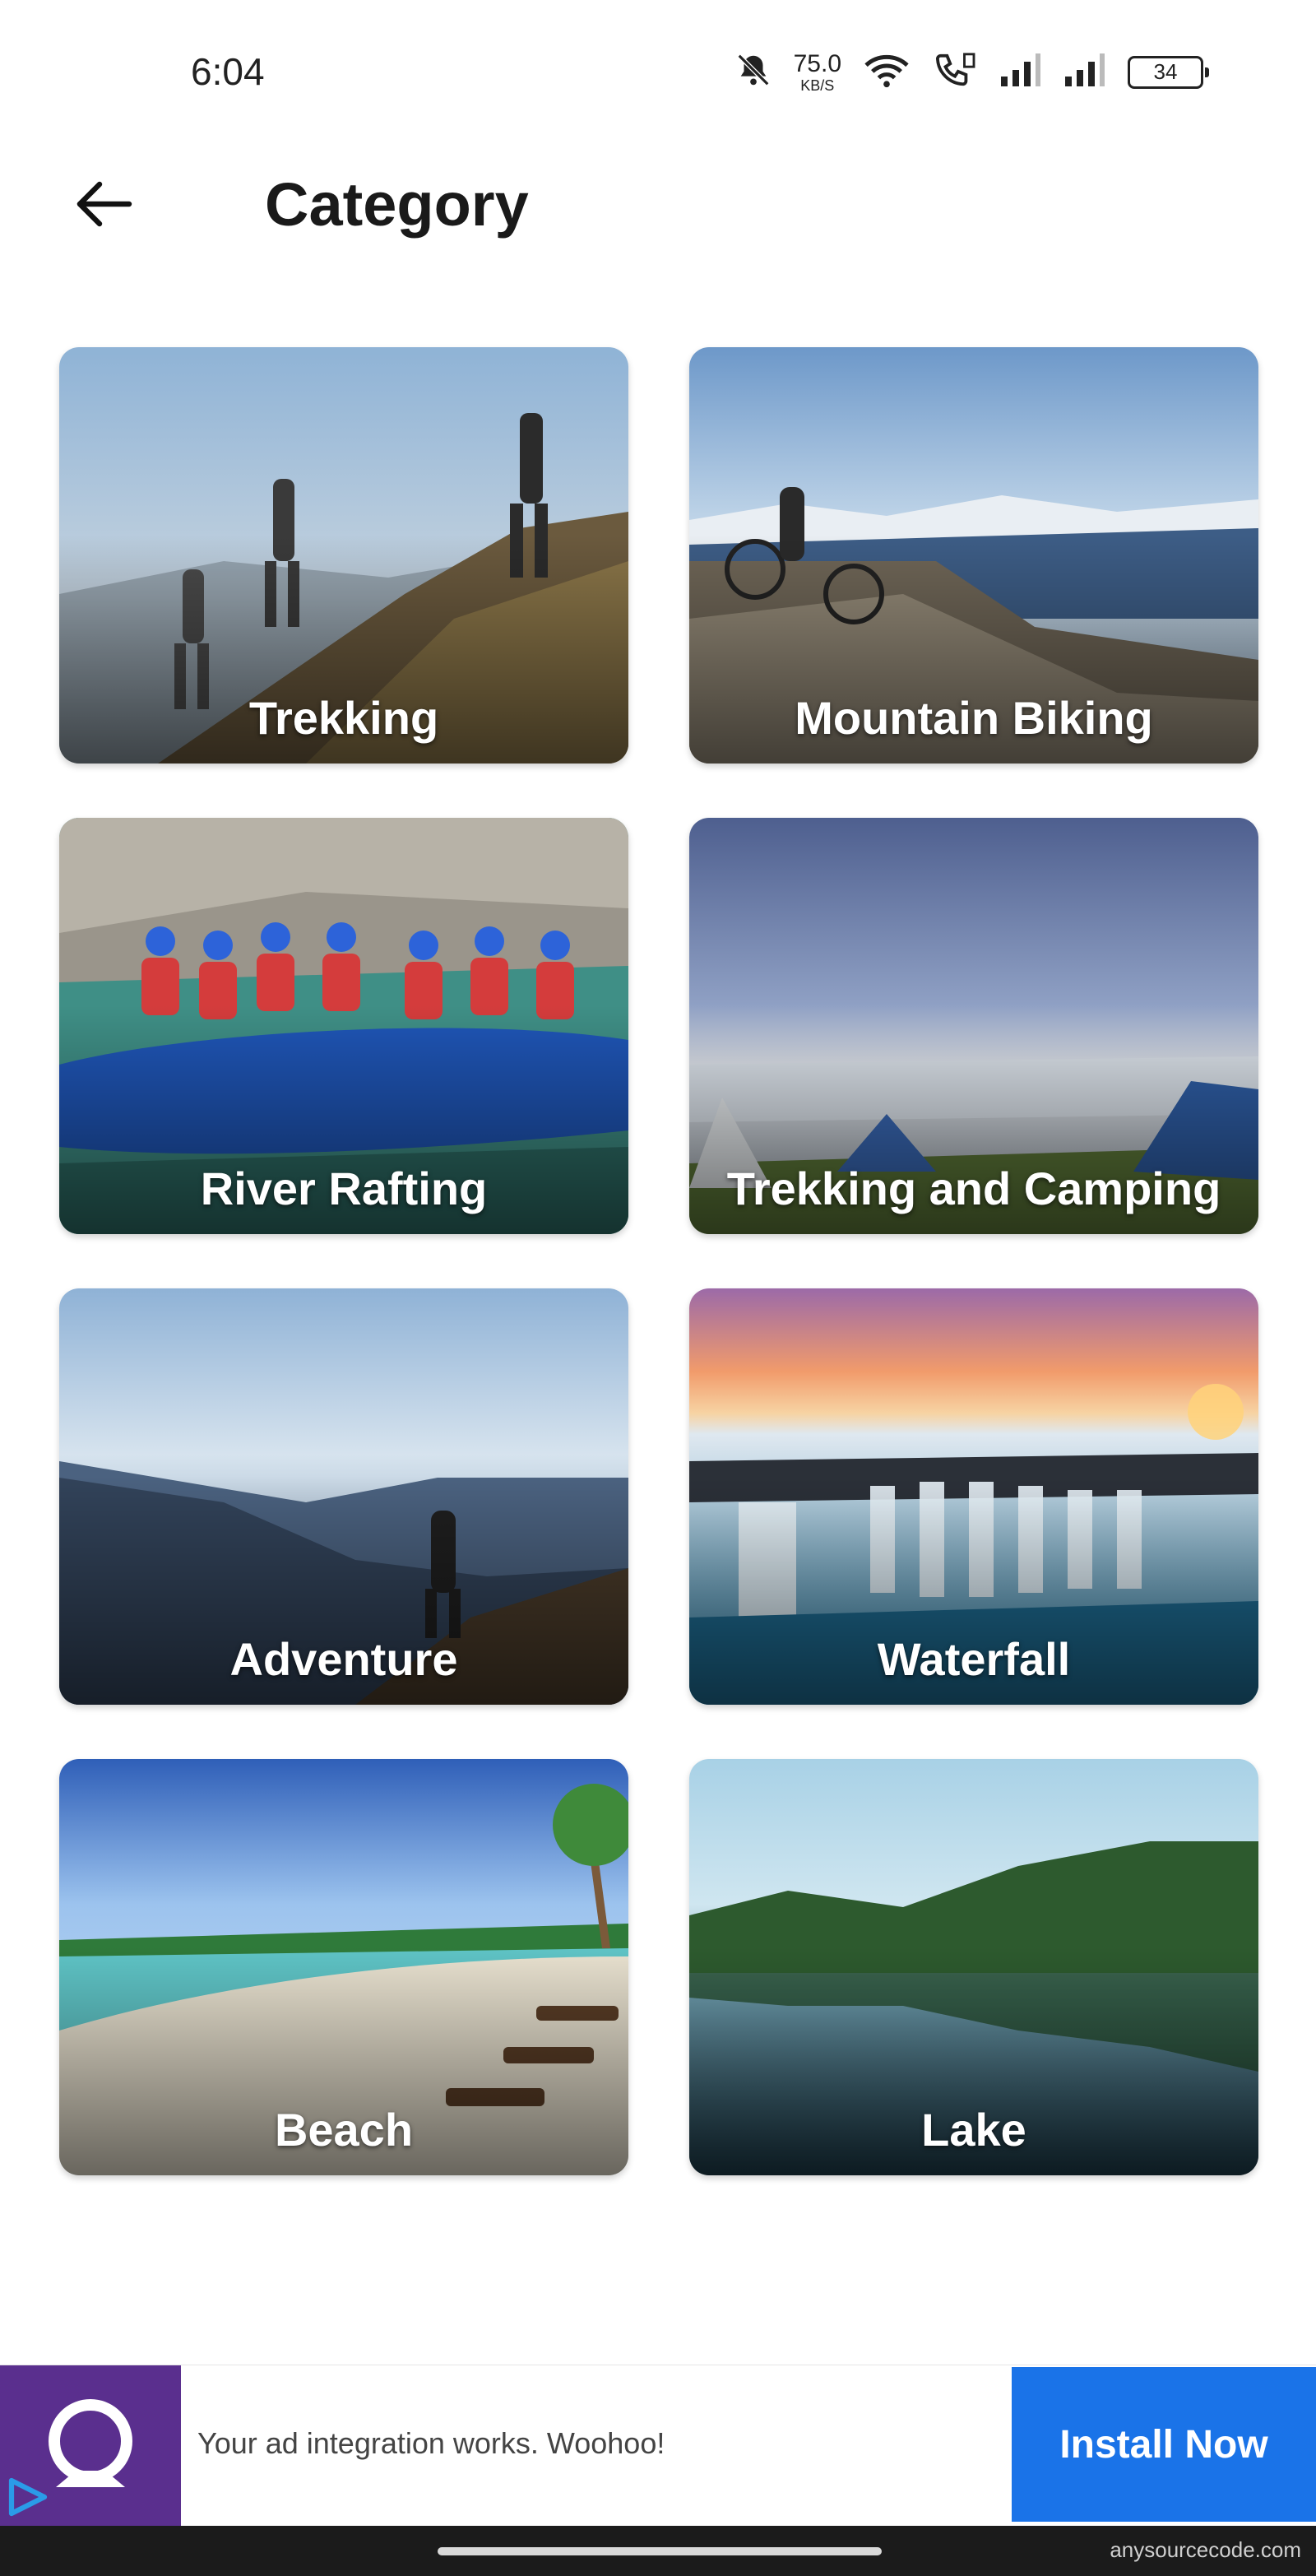 The height and width of the screenshot is (2576, 1316). I want to click on ad-text: Your ad integration works. Woohoo!, so click(431, 2443).